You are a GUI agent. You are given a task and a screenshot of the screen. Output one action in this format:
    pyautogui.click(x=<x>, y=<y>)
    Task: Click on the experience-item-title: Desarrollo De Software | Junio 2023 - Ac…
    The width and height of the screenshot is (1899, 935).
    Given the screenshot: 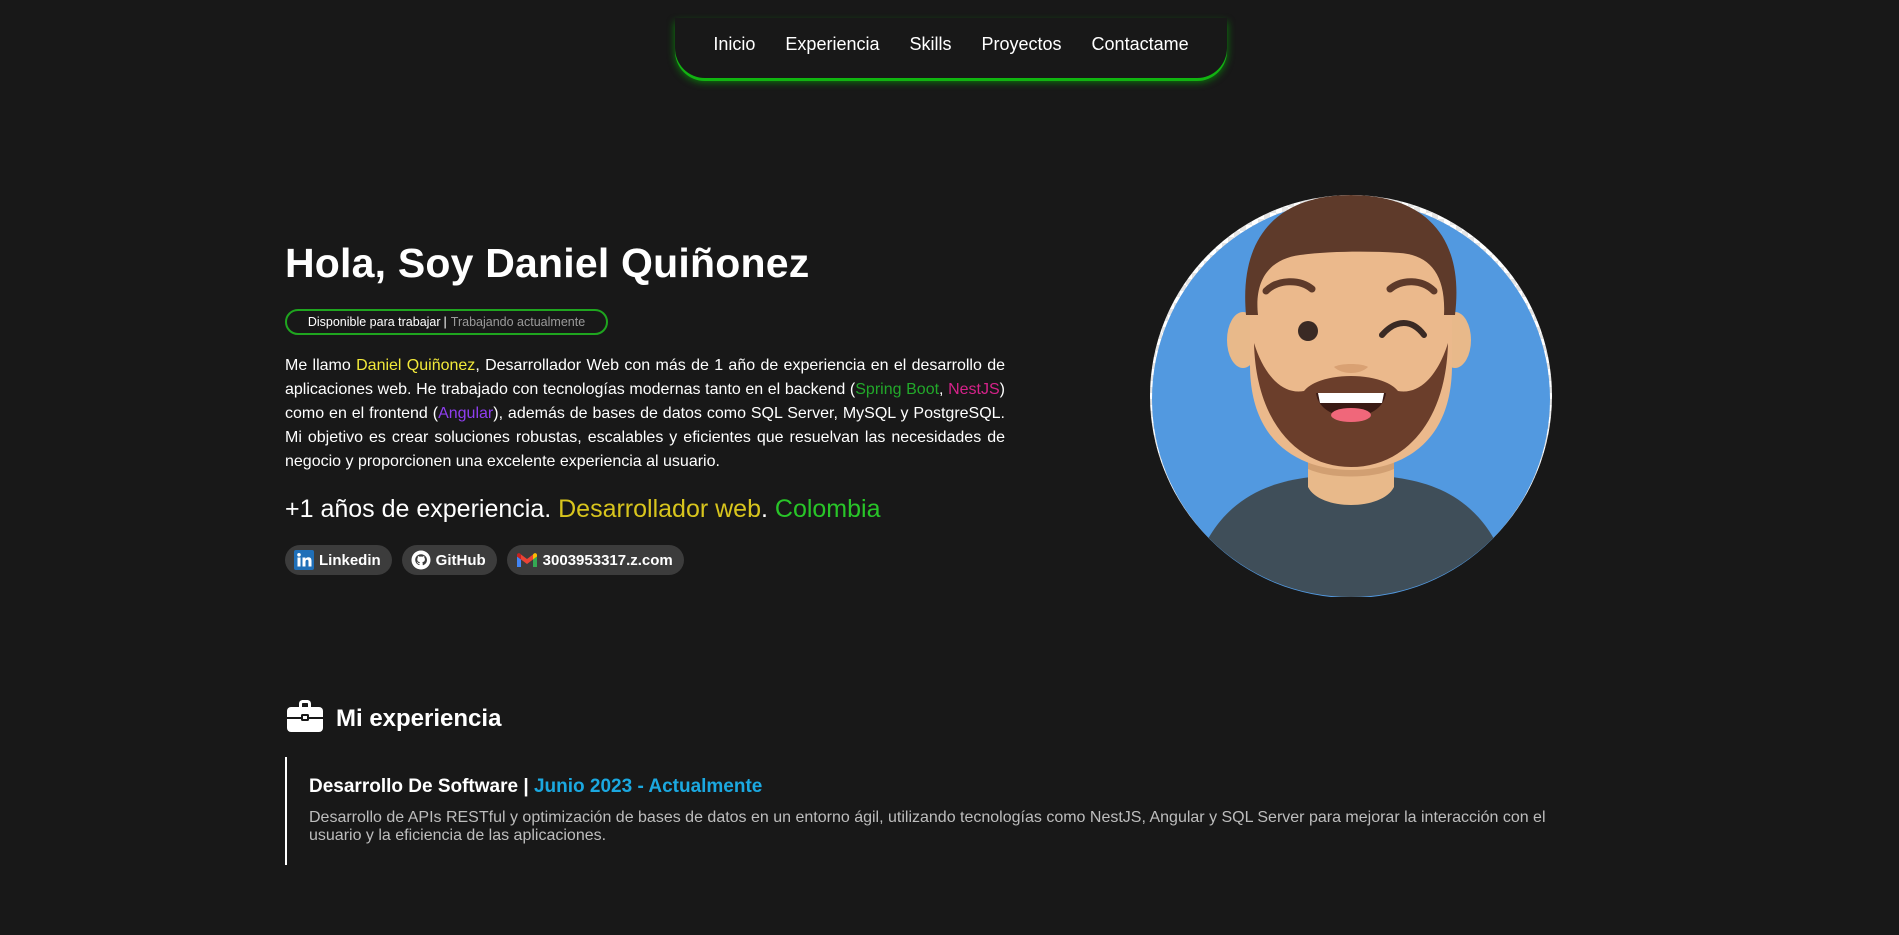 What is the action you would take?
    pyautogui.click(x=937, y=787)
    